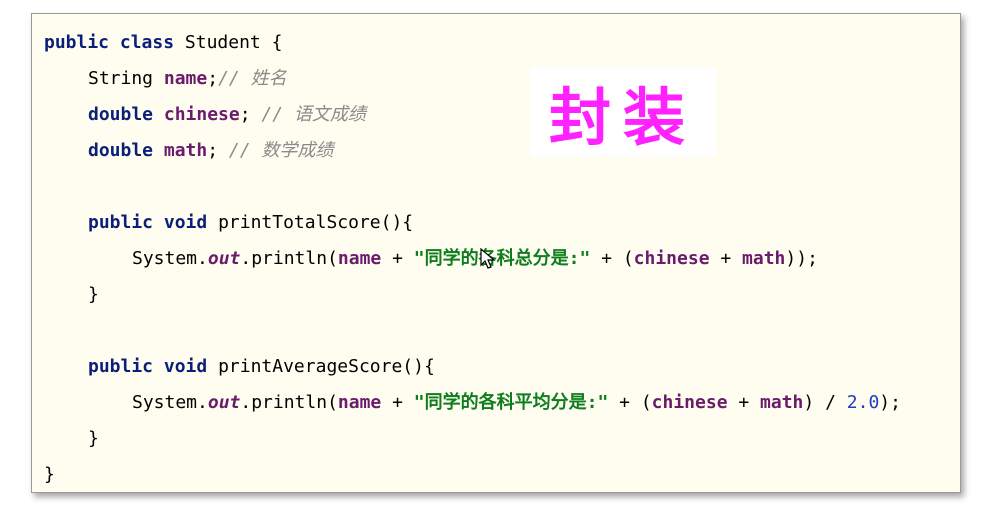  I want to click on code-line-field-name: String name;// 姓名, so click(187, 79).